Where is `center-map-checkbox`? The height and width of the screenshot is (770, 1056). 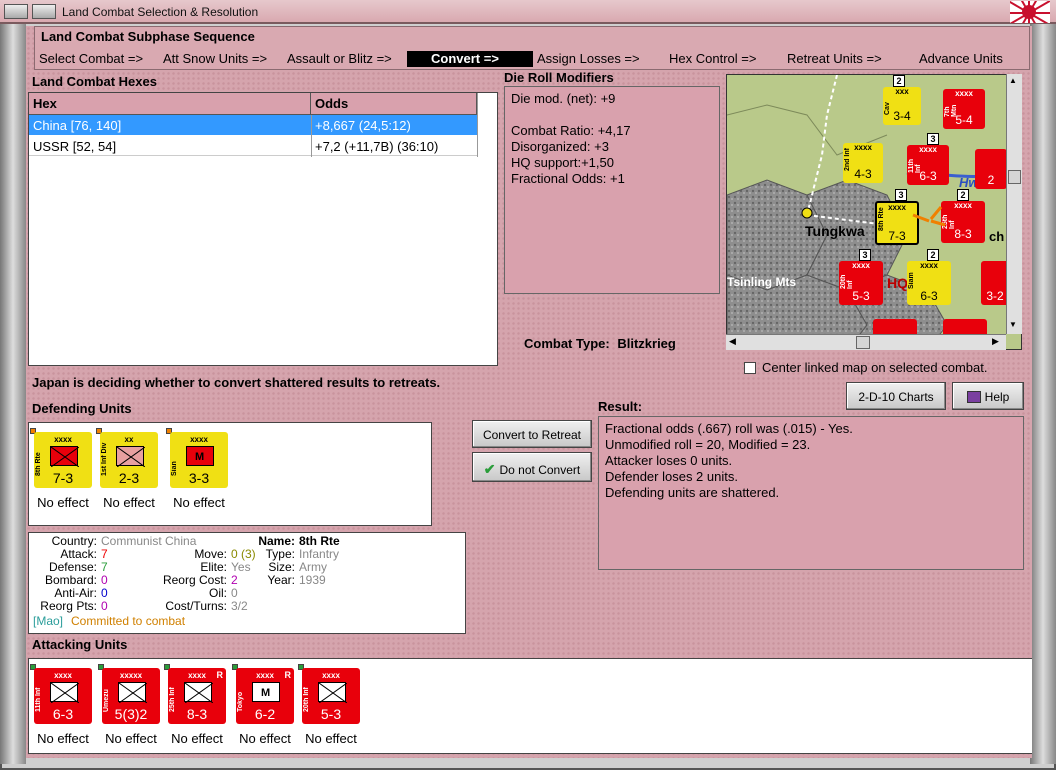 center-map-checkbox is located at coordinates (750, 368).